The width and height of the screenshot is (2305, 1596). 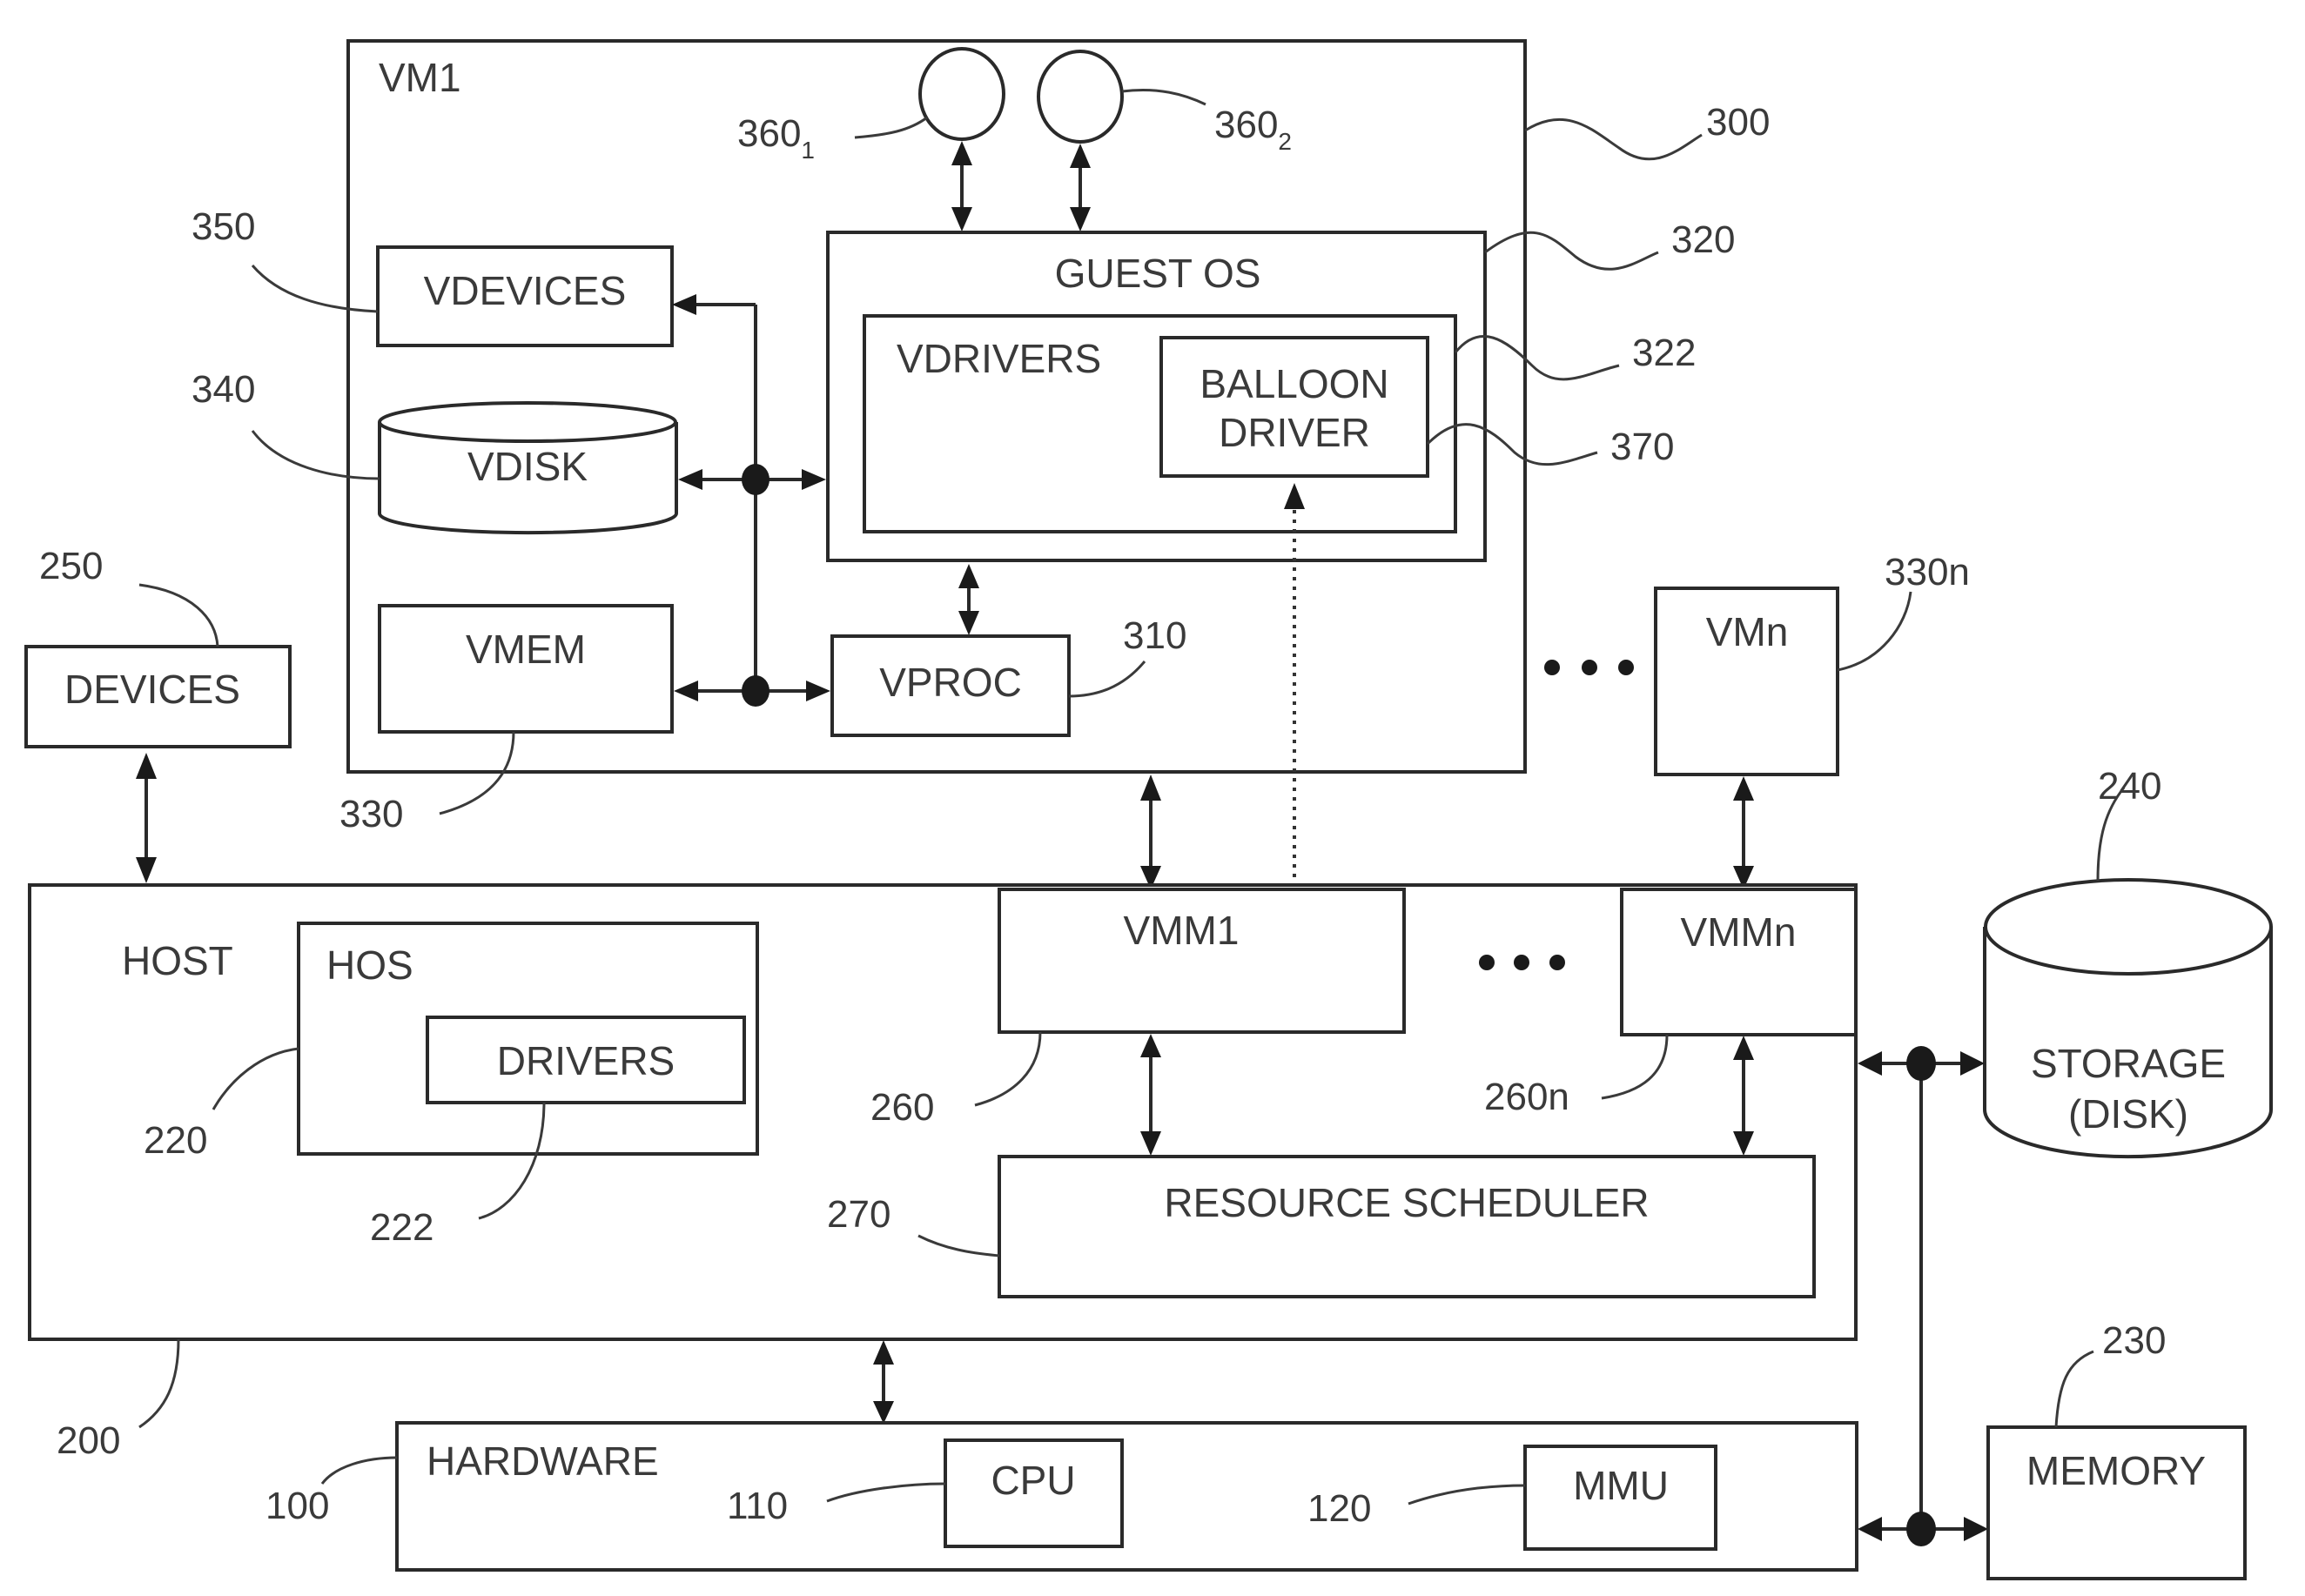 I want to click on ref-270: 270, so click(x=858, y=1214).